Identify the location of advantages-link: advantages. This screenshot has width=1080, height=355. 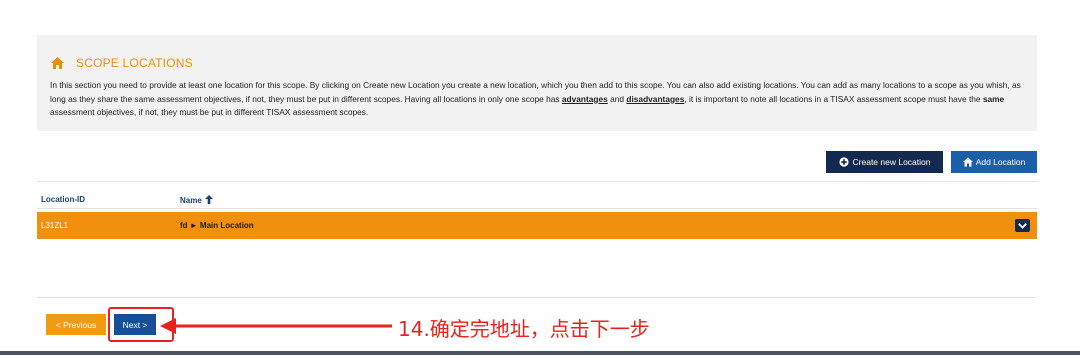
(585, 99).